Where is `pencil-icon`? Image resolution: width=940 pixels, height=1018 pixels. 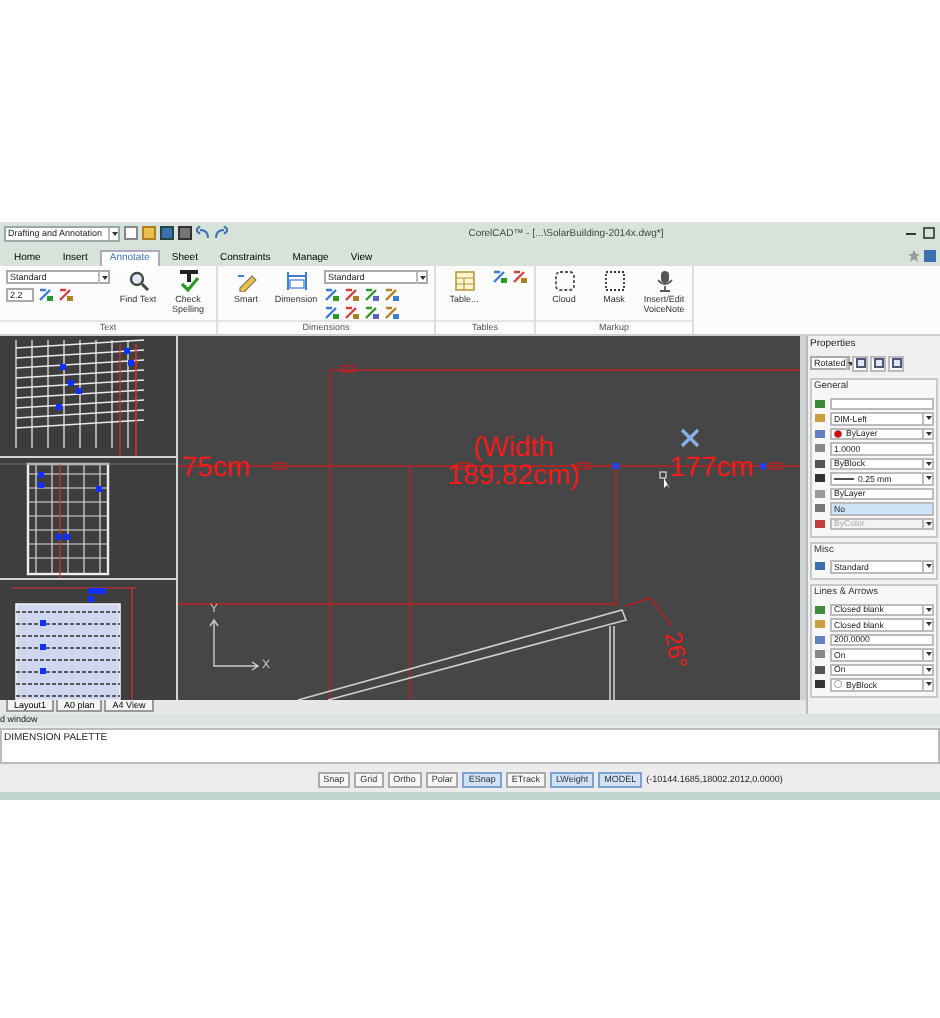
pencil-icon is located at coordinates (246, 281).